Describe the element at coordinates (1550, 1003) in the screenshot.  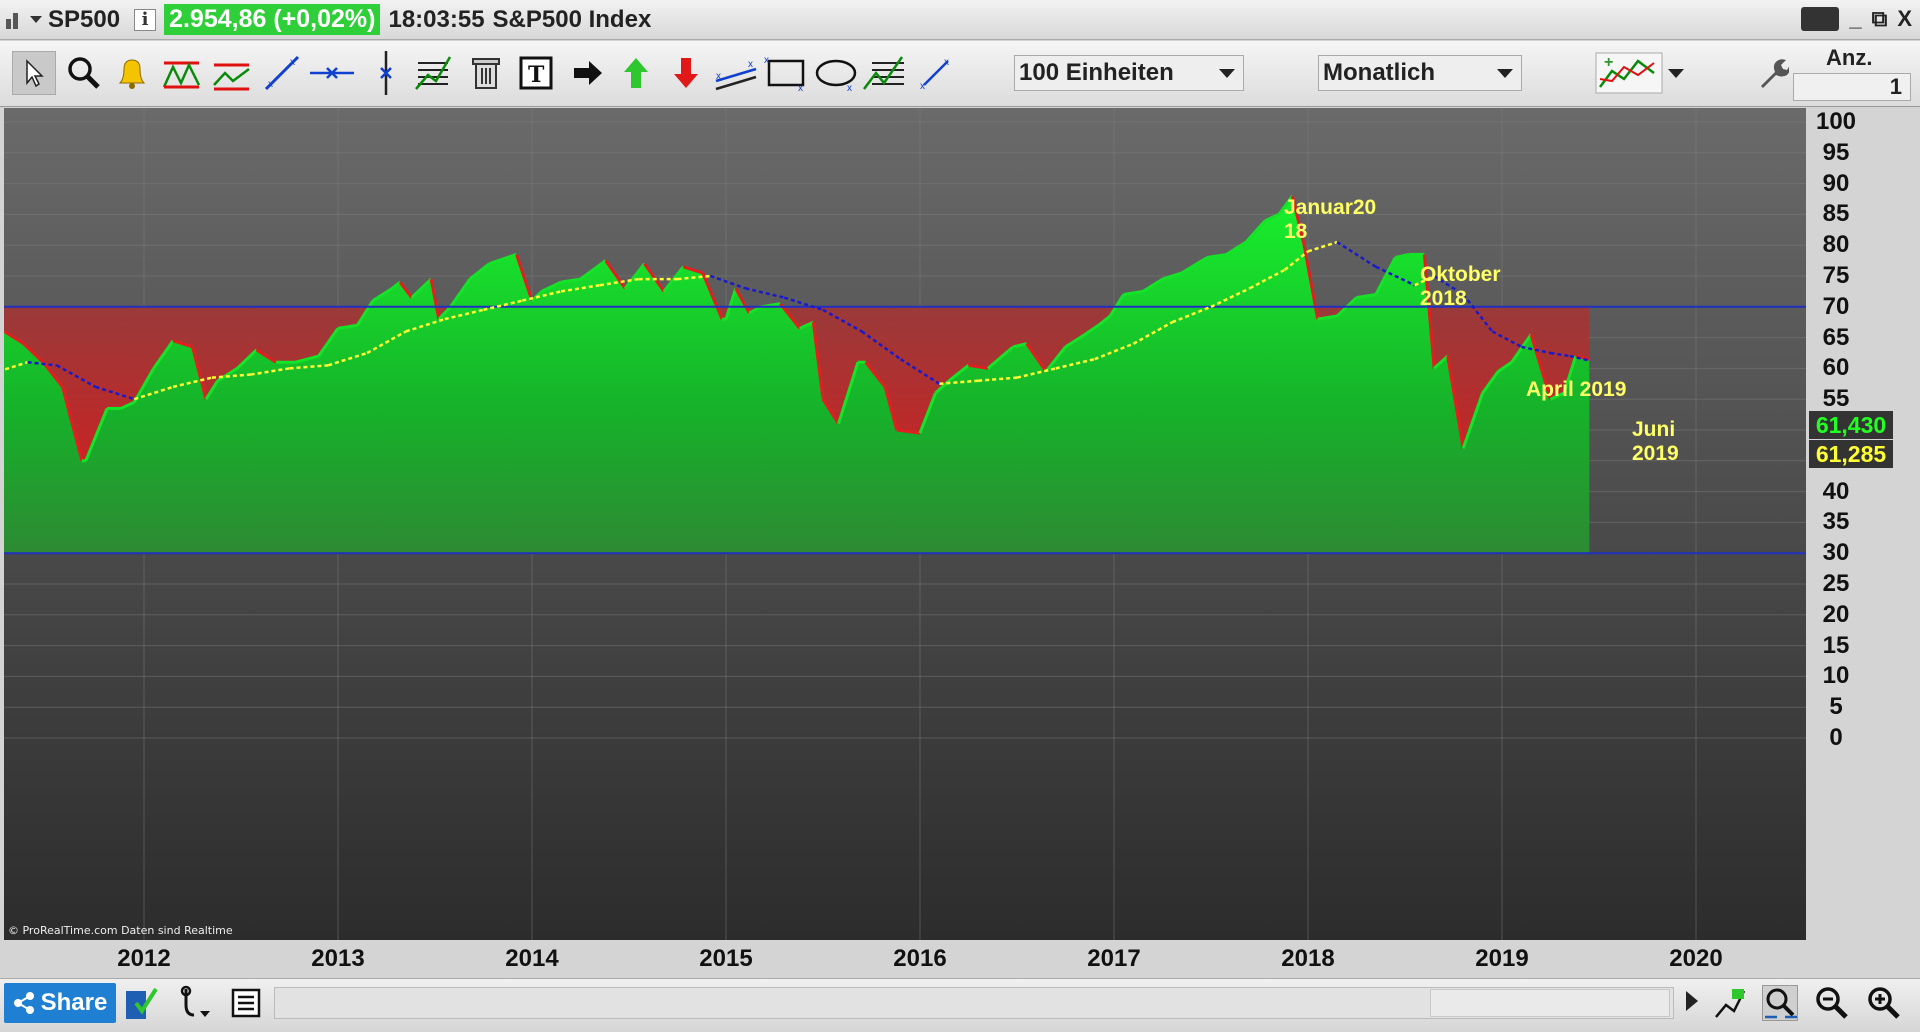
I see `scrollbar-thumb` at that location.